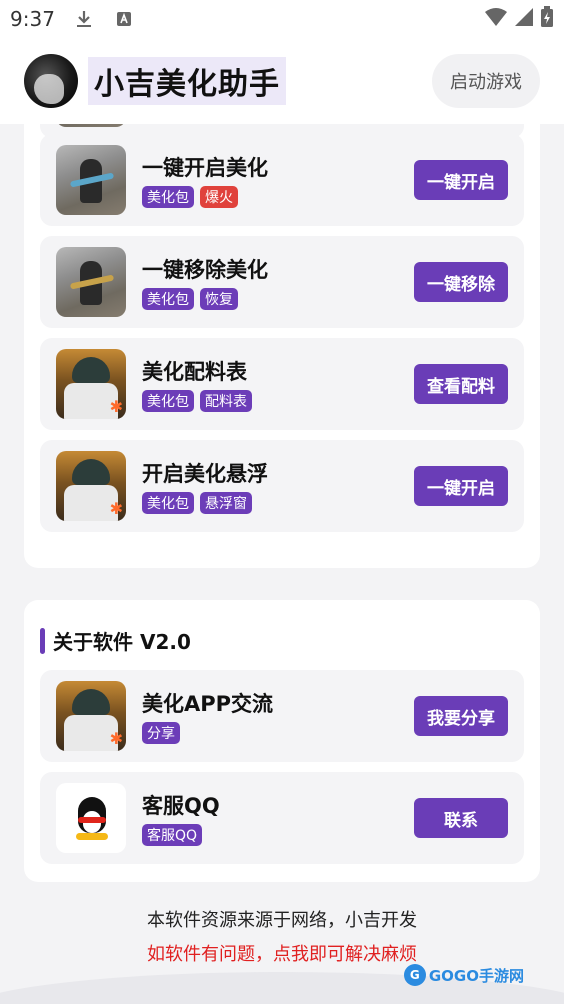  What do you see at coordinates (226, 401) in the screenshot?
I see `tag: 配料表` at bounding box center [226, 401].